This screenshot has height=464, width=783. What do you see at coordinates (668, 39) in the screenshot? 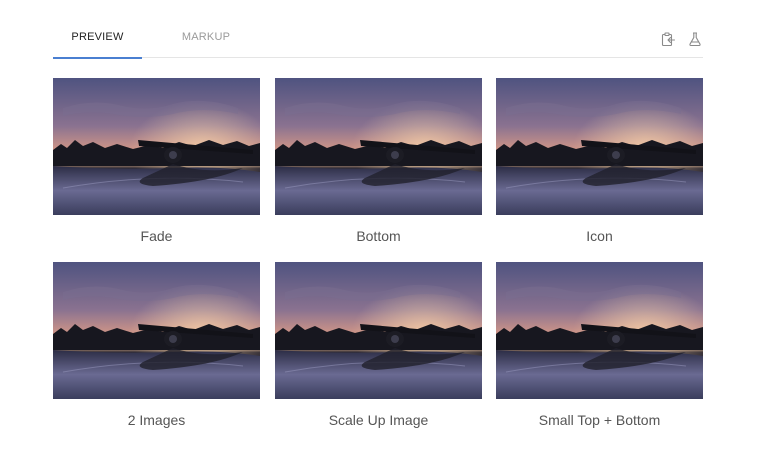
I see `copy-to-clipboard-icon` at bounding box center [668, 39].